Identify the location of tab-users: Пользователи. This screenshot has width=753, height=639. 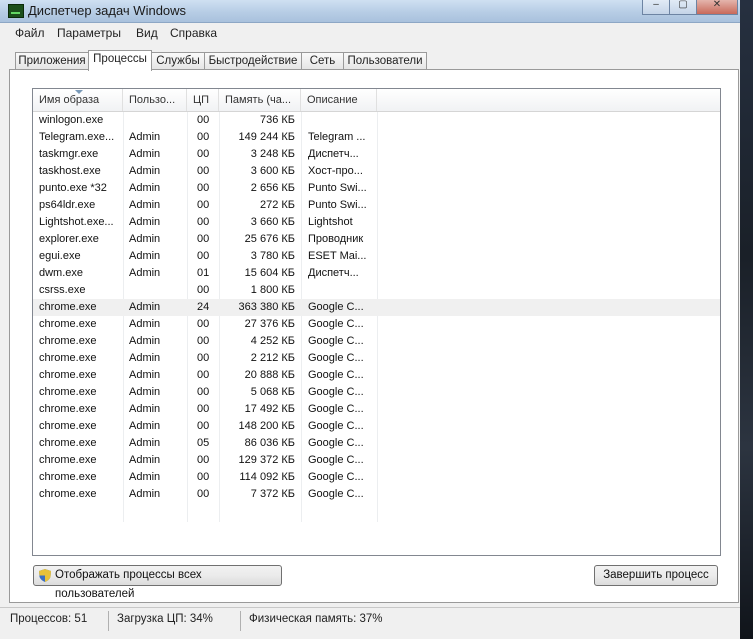
(385, 61).